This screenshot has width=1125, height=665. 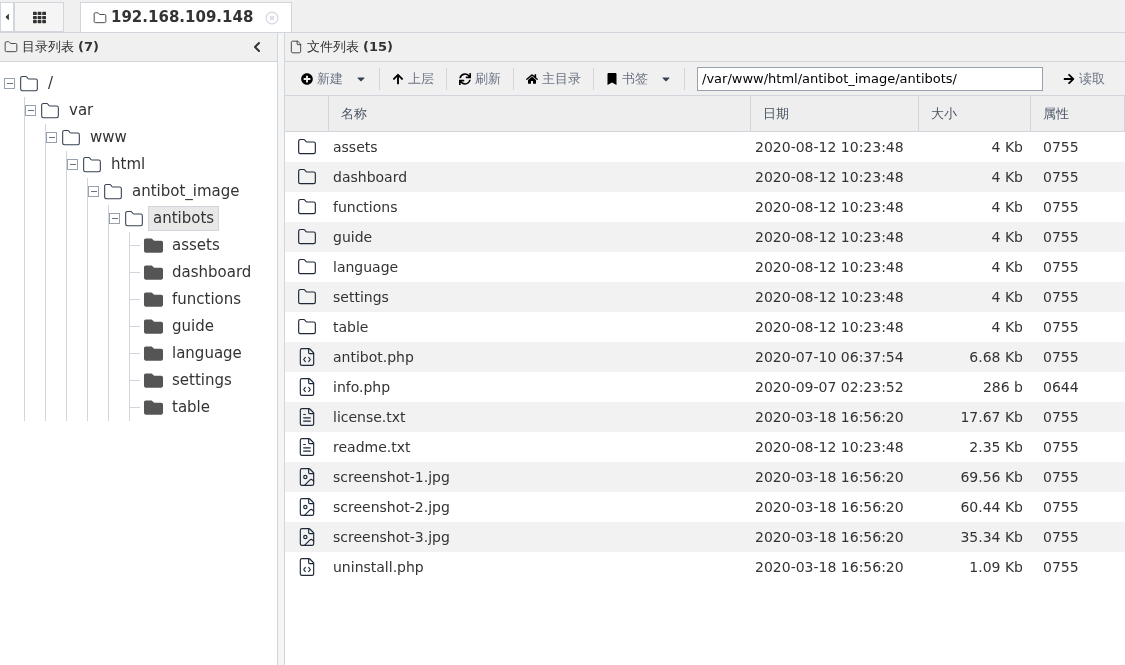 What do you see at coordinates (835, 113) in the screenshot?
I see `column-header: 日期` at bounding box center [835, 113].